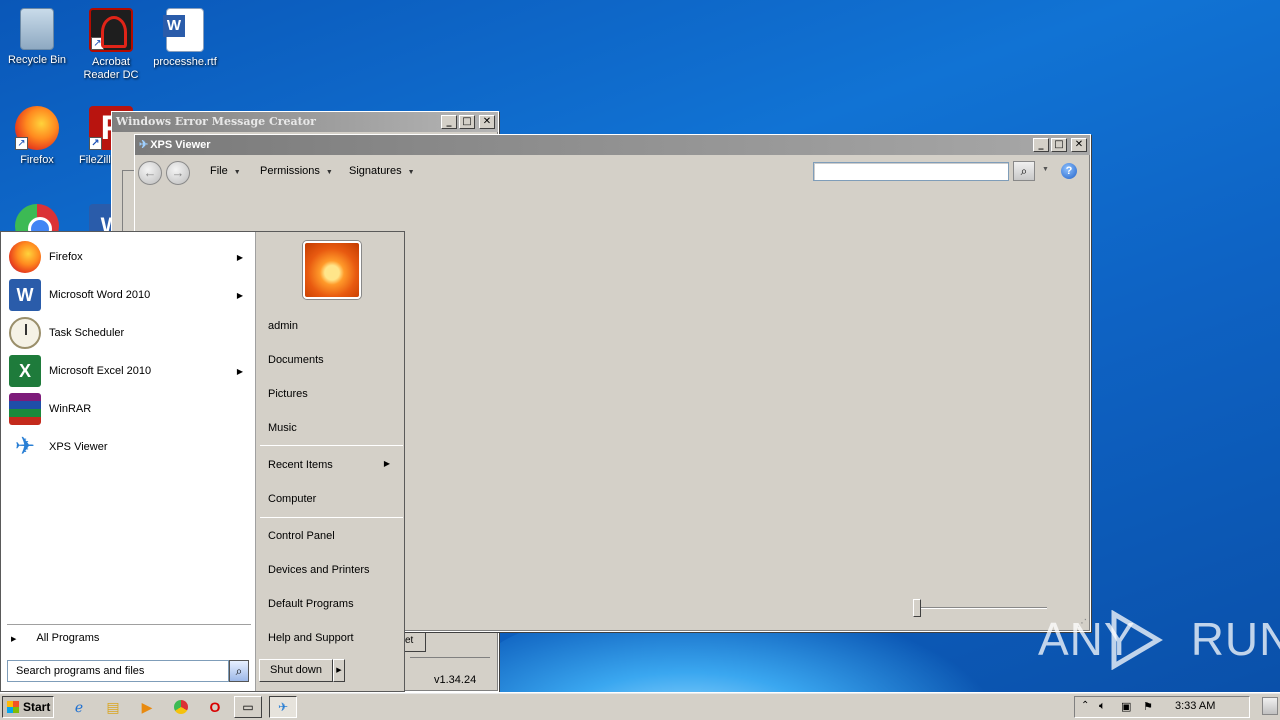 The image size is (1280, 720). I want to click on desktop-icon-label: Firefox, so click(37, 160).